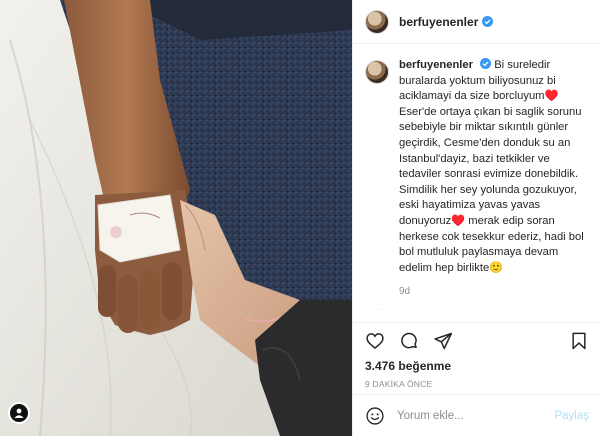 This screenshot has height=436, width=600. I want to click on likes-count: 3.476 beğenme, so click(476, 364).